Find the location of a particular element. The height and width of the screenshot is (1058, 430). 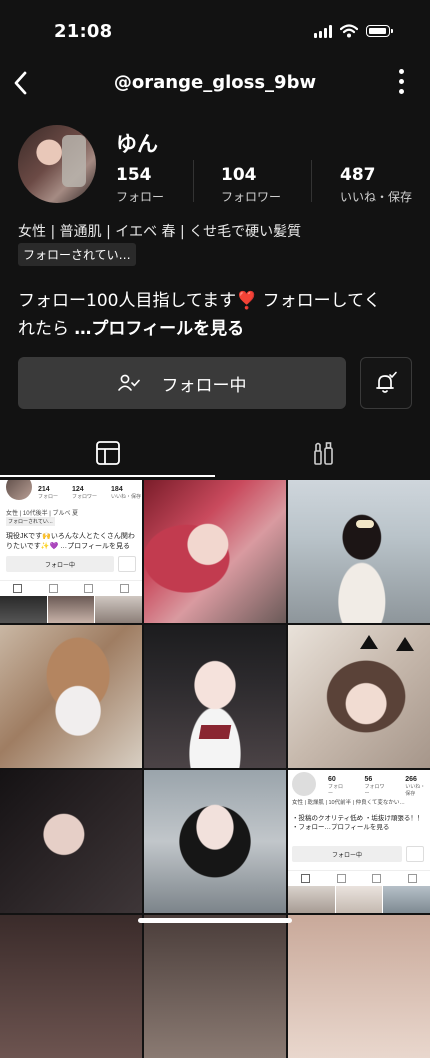

status-time: 21:08 is located at coordinates (83, 31).